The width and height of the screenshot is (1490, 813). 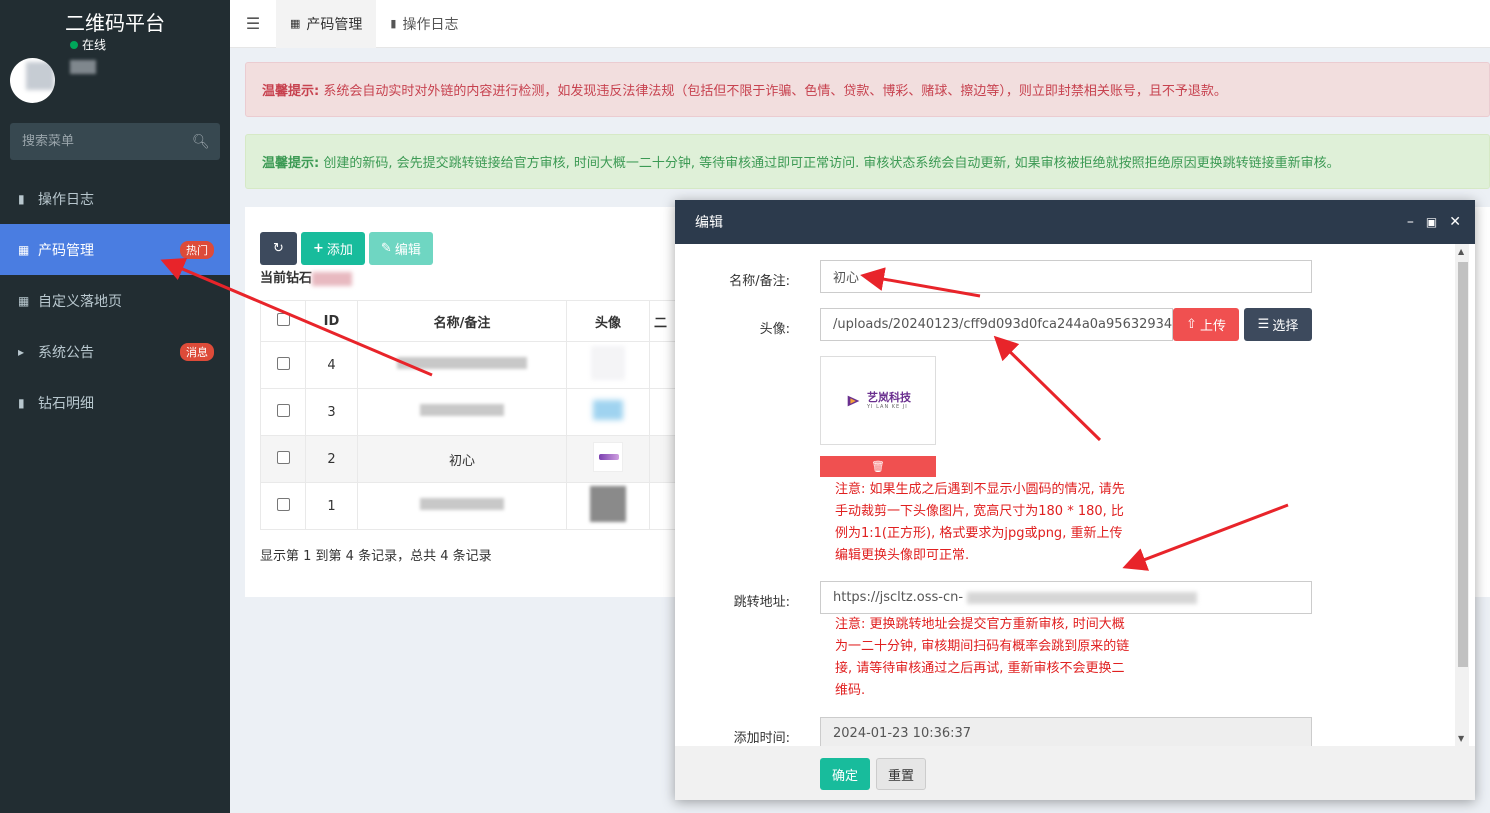 What do you see at coordinates (332, 278) in the screenshot?
I see `diamond-value-blurred` at bounding box center [332, 278].